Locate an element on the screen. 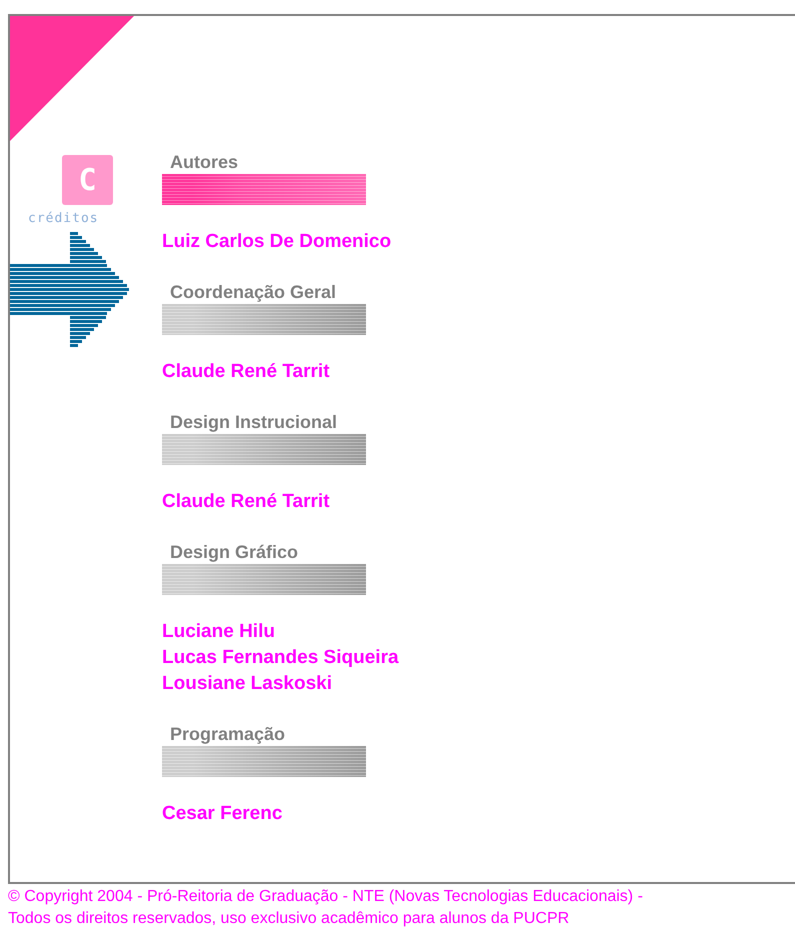 The image size is (795, 934). section-heading: Autores is located at coordinates (205, 162).